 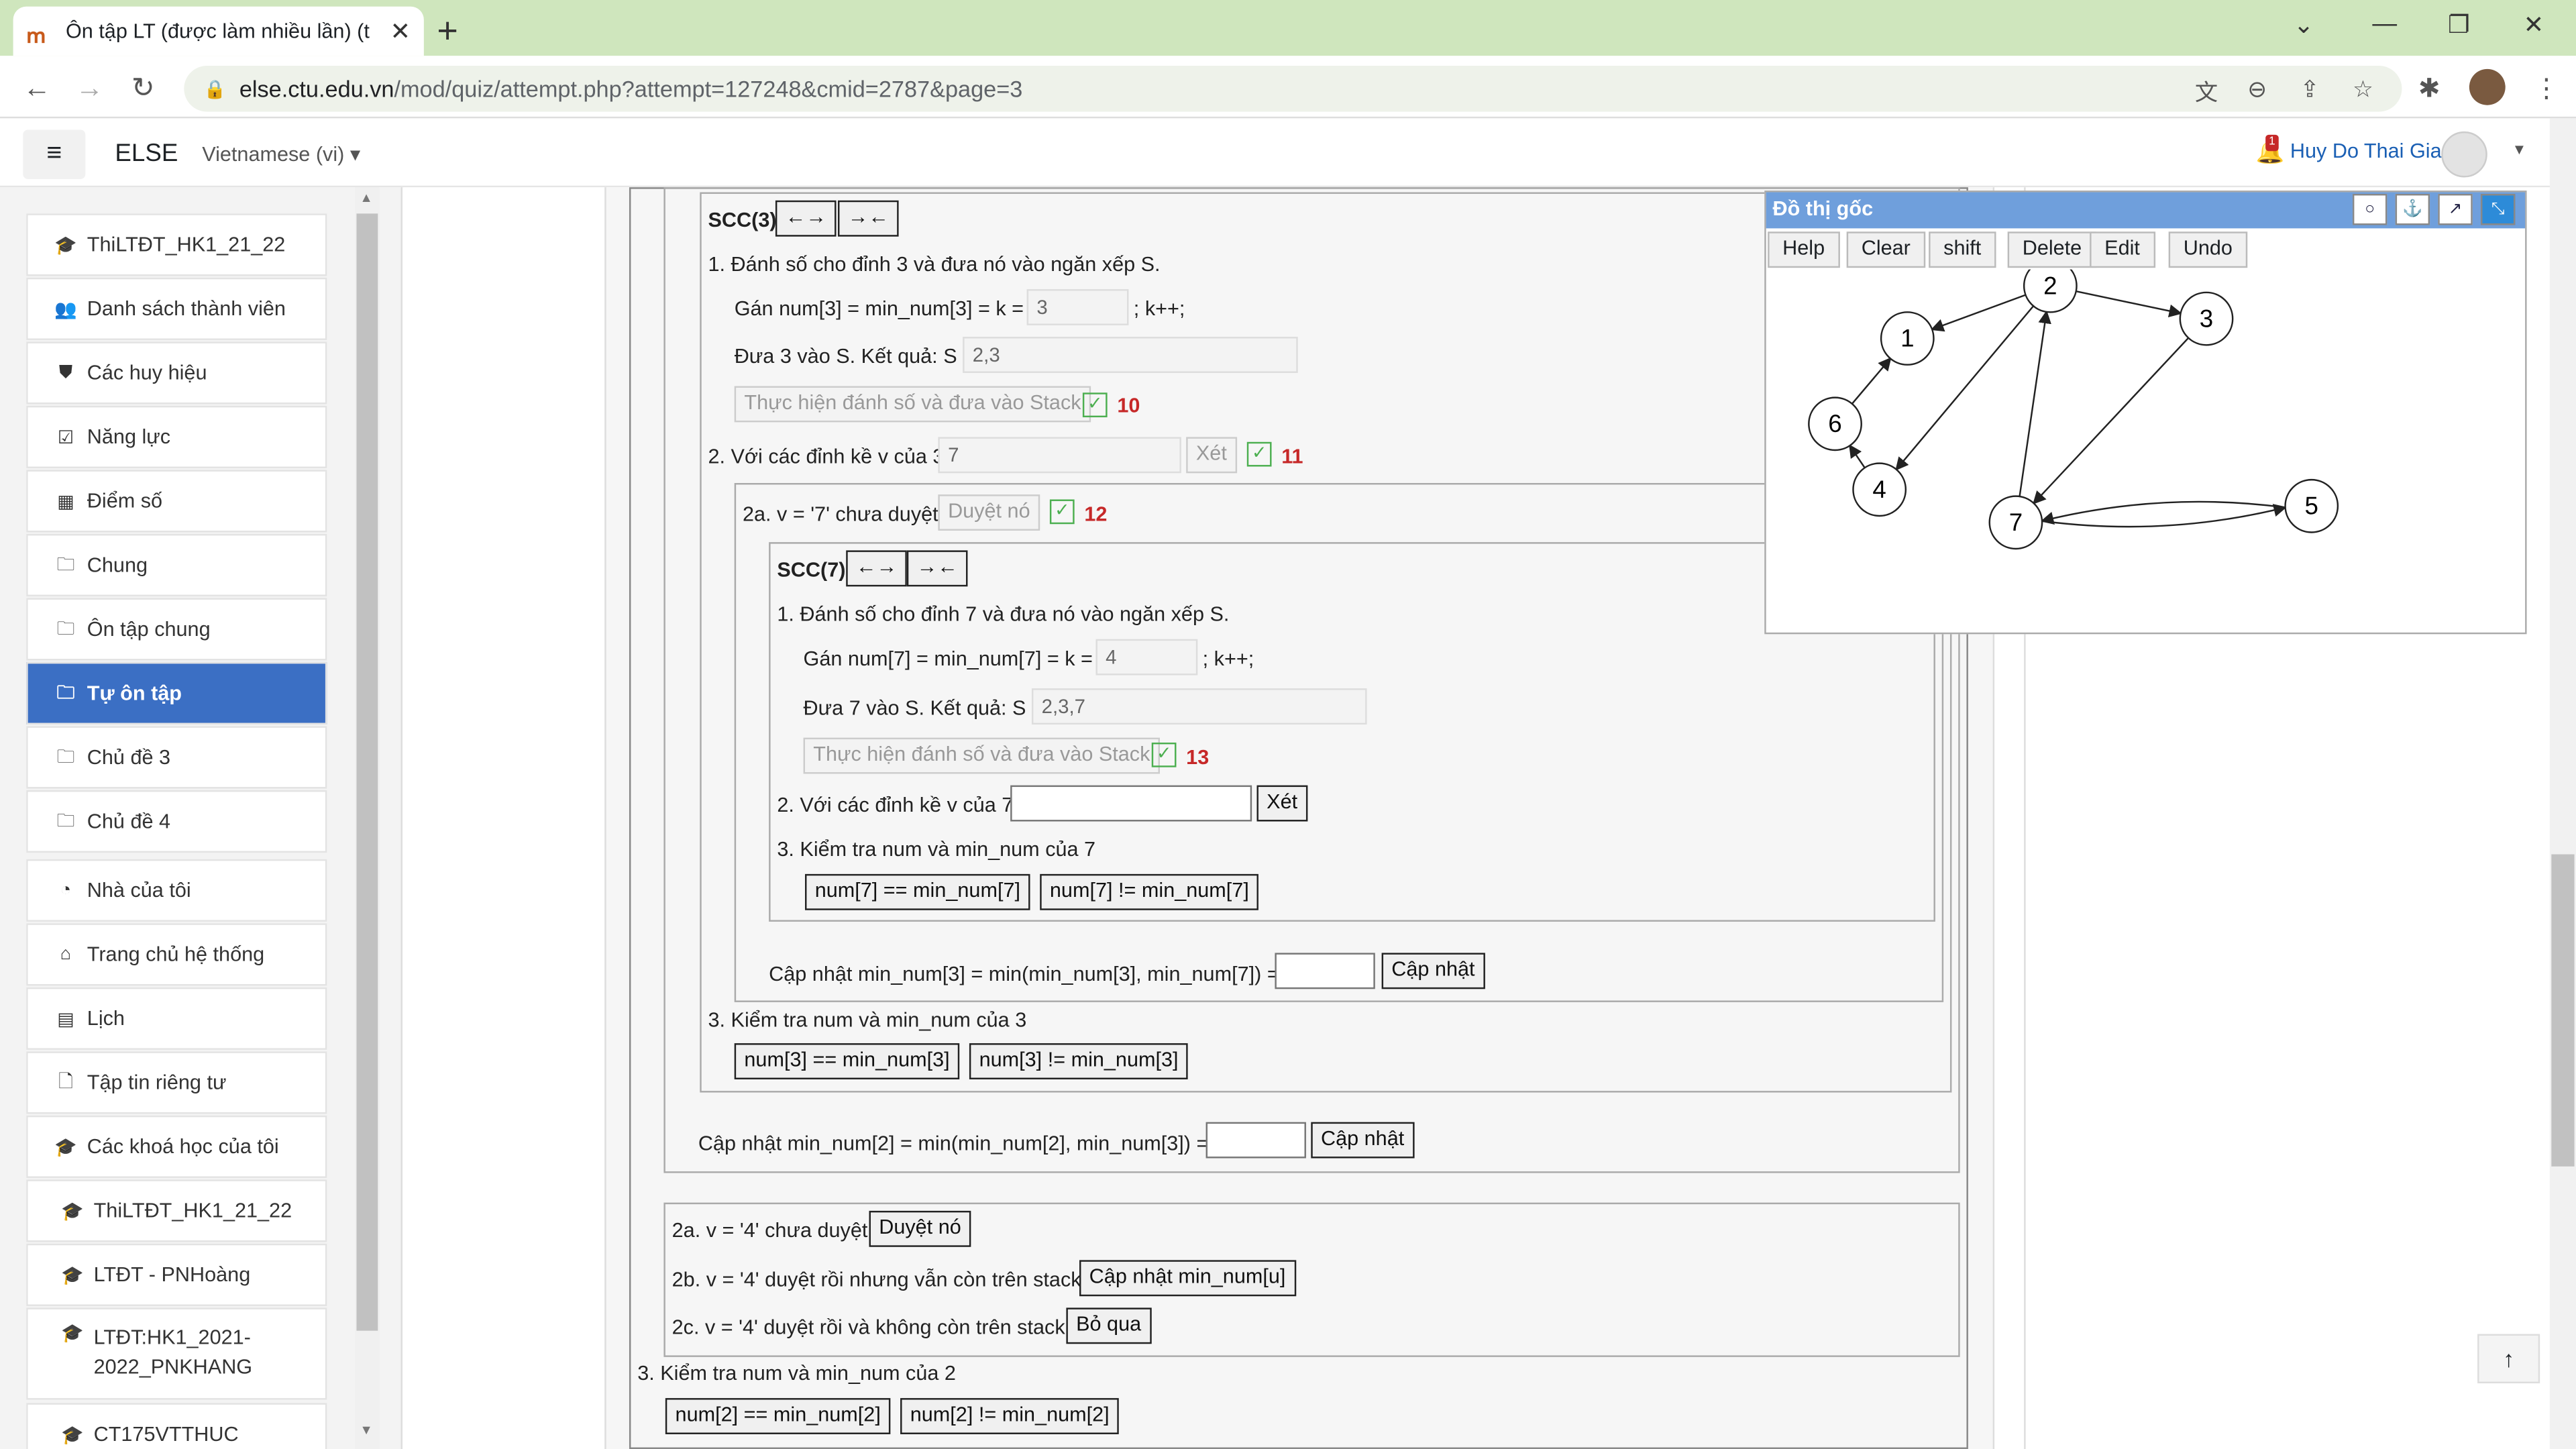 What do you see at coordinates (176, 501) in the screenshot?
I see `sidebar-item-grades: ▦ Điểm số` at bounding box center [176, 501].